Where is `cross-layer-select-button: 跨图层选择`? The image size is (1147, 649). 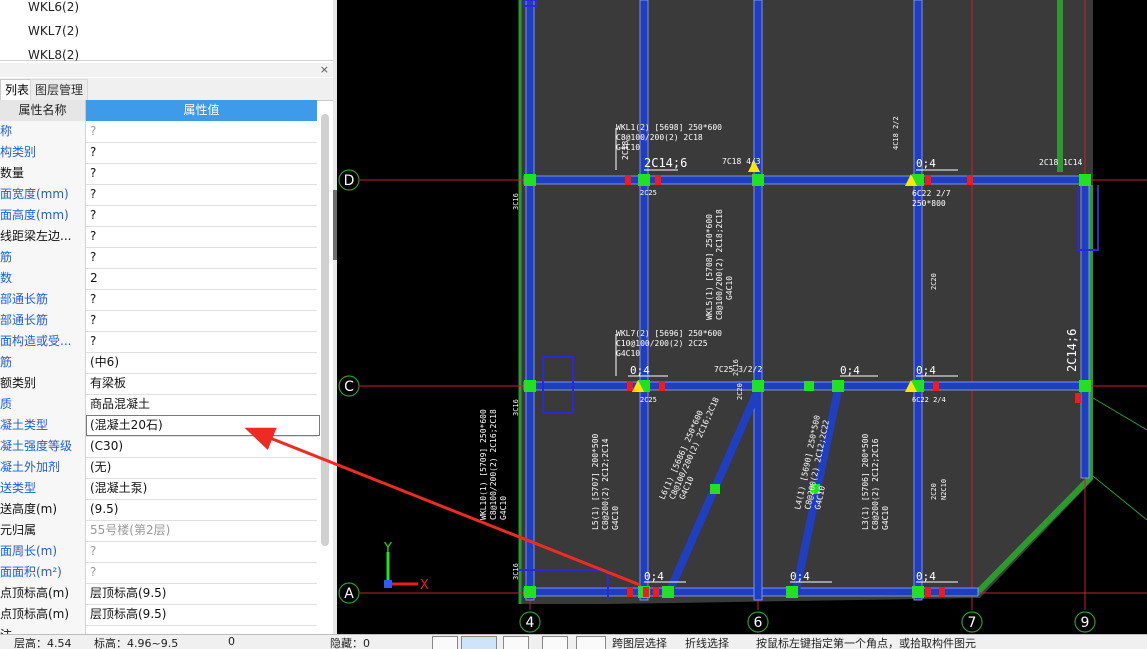
cross-layer-select-button: 跨图层选择 is located at coordinates (639, 642).